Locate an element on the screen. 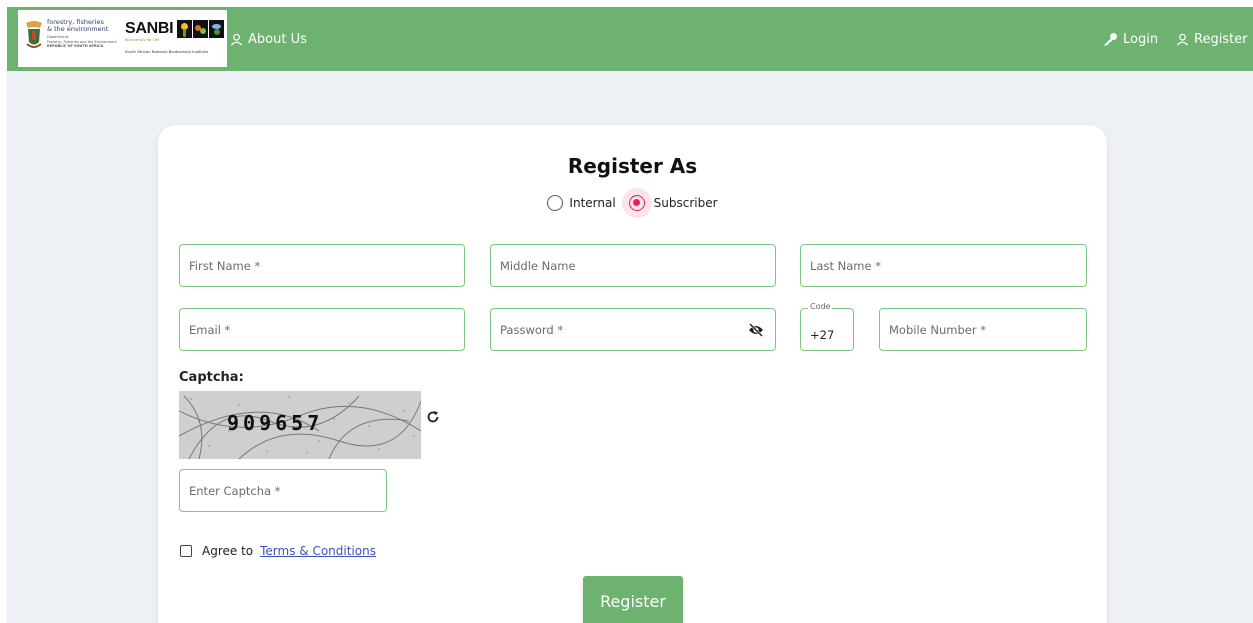  bird-tile-icon is located at coordinates (216, 29).